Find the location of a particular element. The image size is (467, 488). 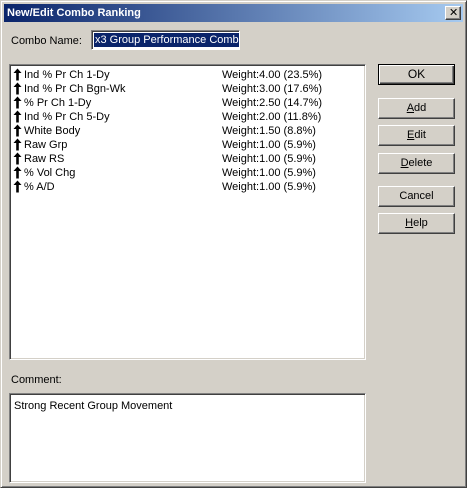

add-button-label: dd is located at coordinates (420, 108).